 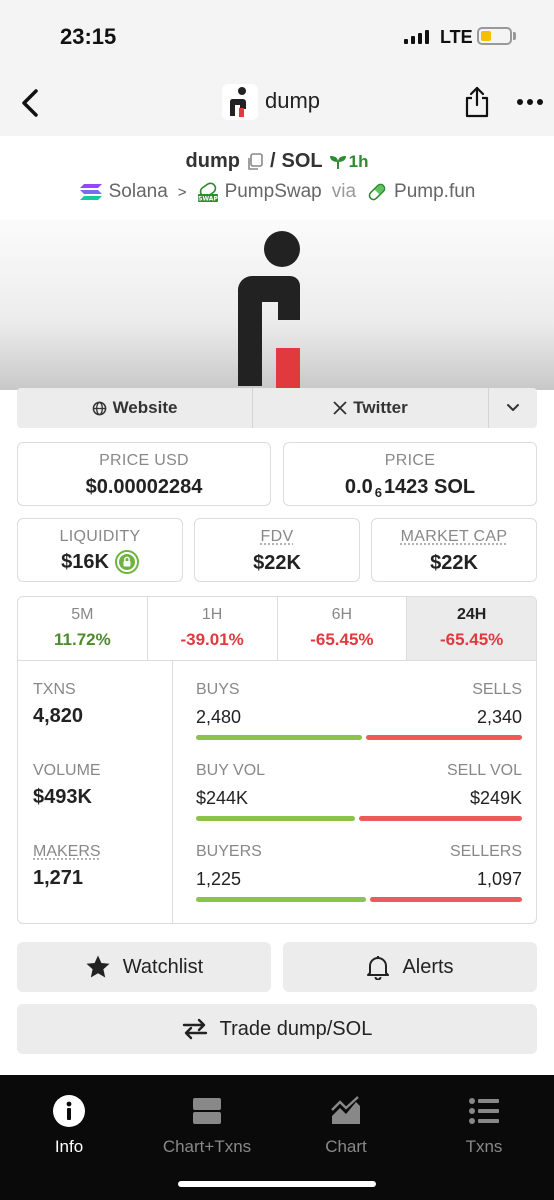 I want to click on sell-vol-bar, so click(x=440, y=818).